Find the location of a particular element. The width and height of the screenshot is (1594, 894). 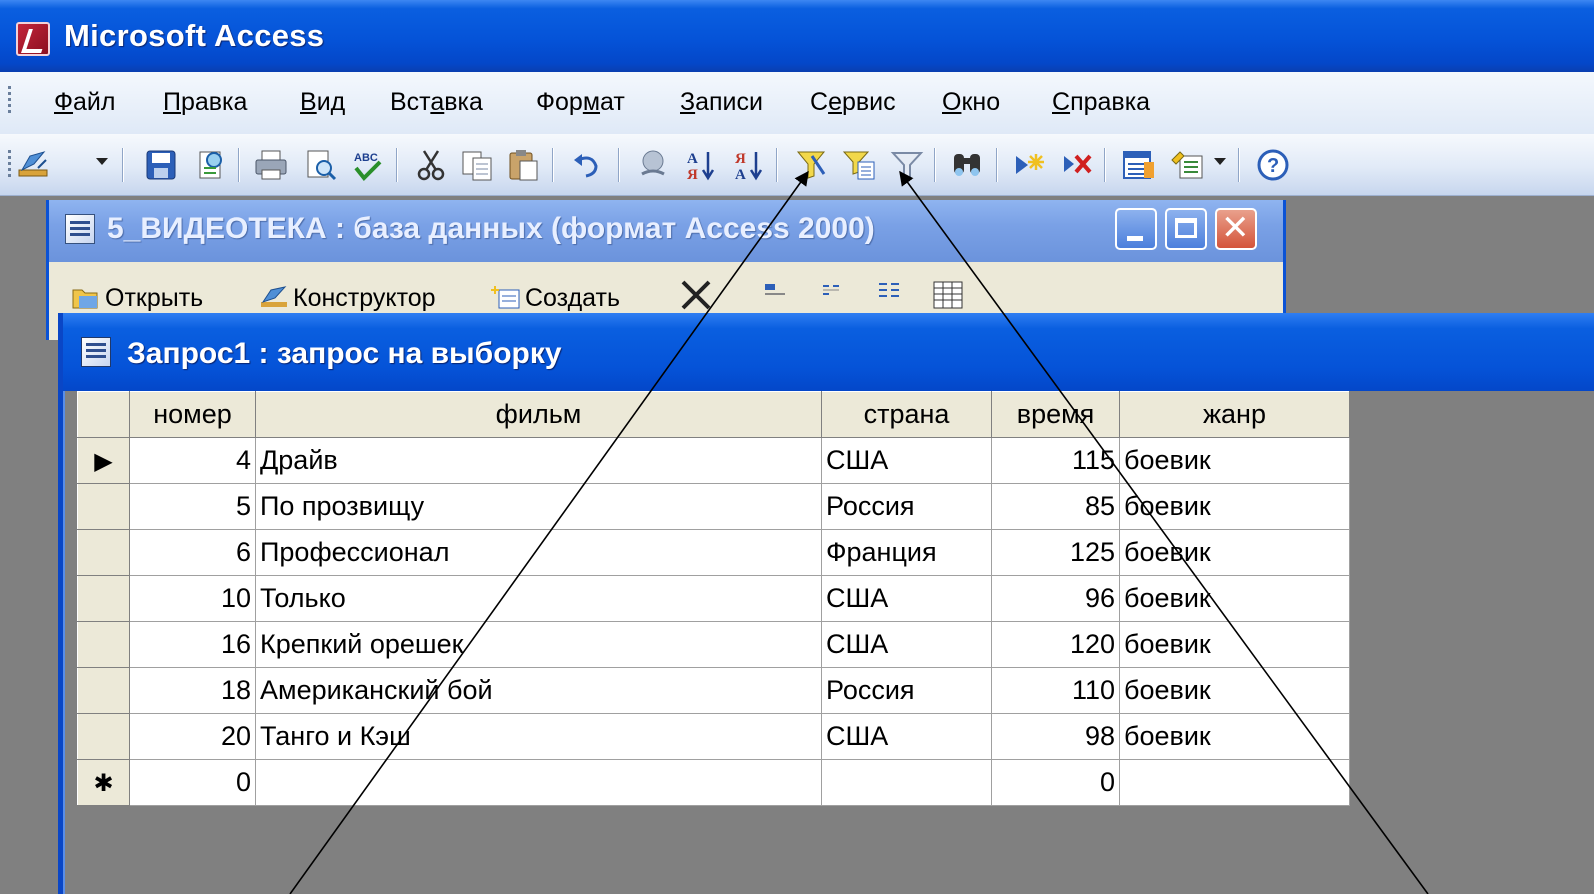

menu-tools: Сервис is located at coordinates (853, 102).